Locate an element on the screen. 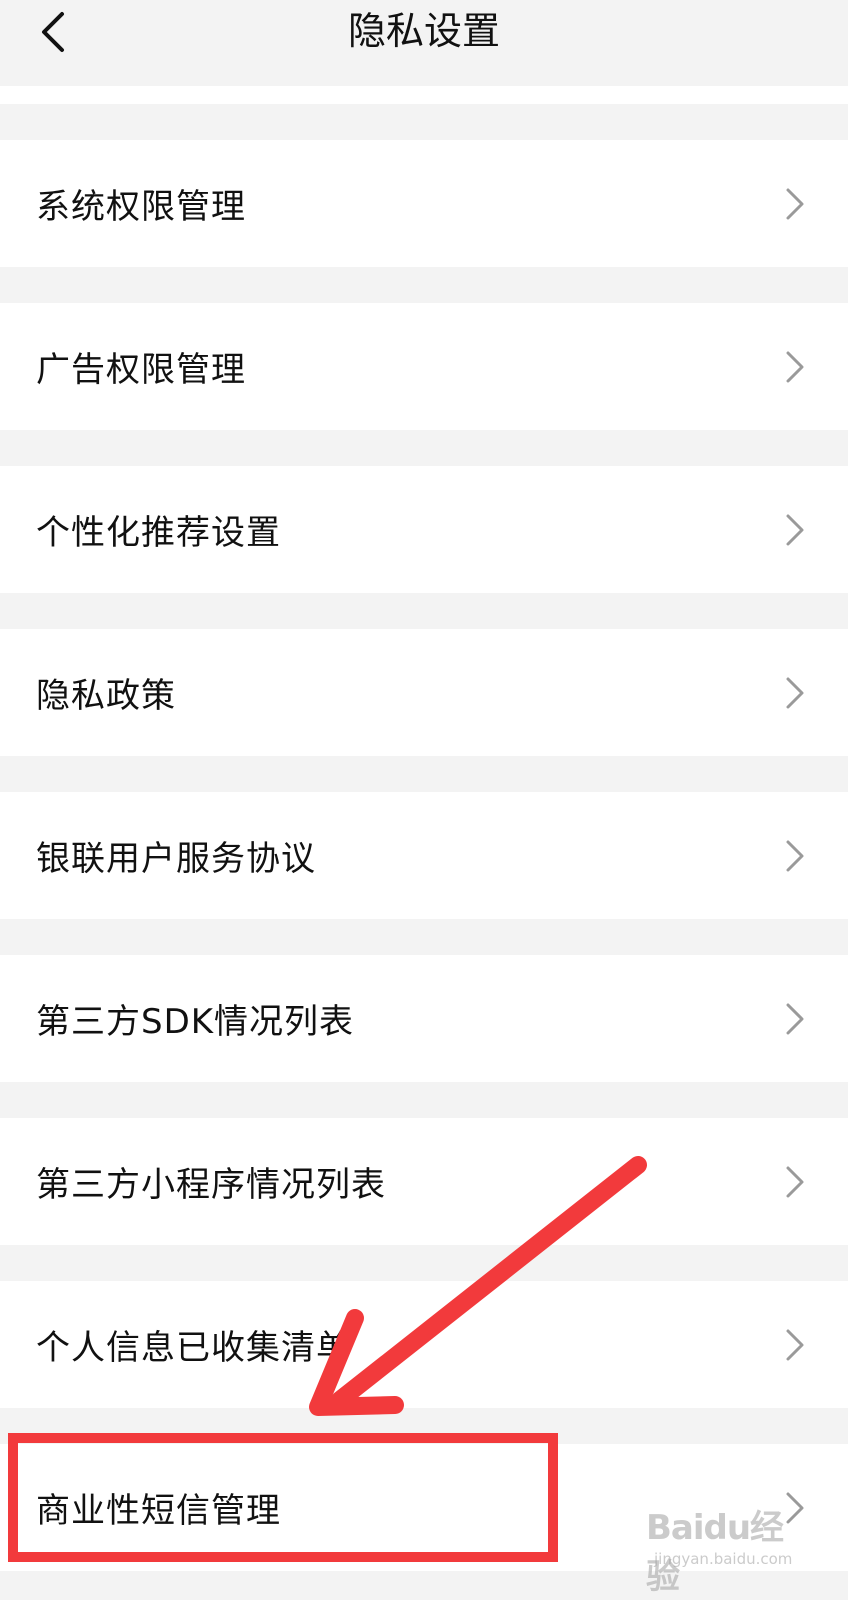 This screenshot has width=848, height=1600. menu-item-user-service-agreement: 银联用户服务协议 is located at coordinates (424, 855).